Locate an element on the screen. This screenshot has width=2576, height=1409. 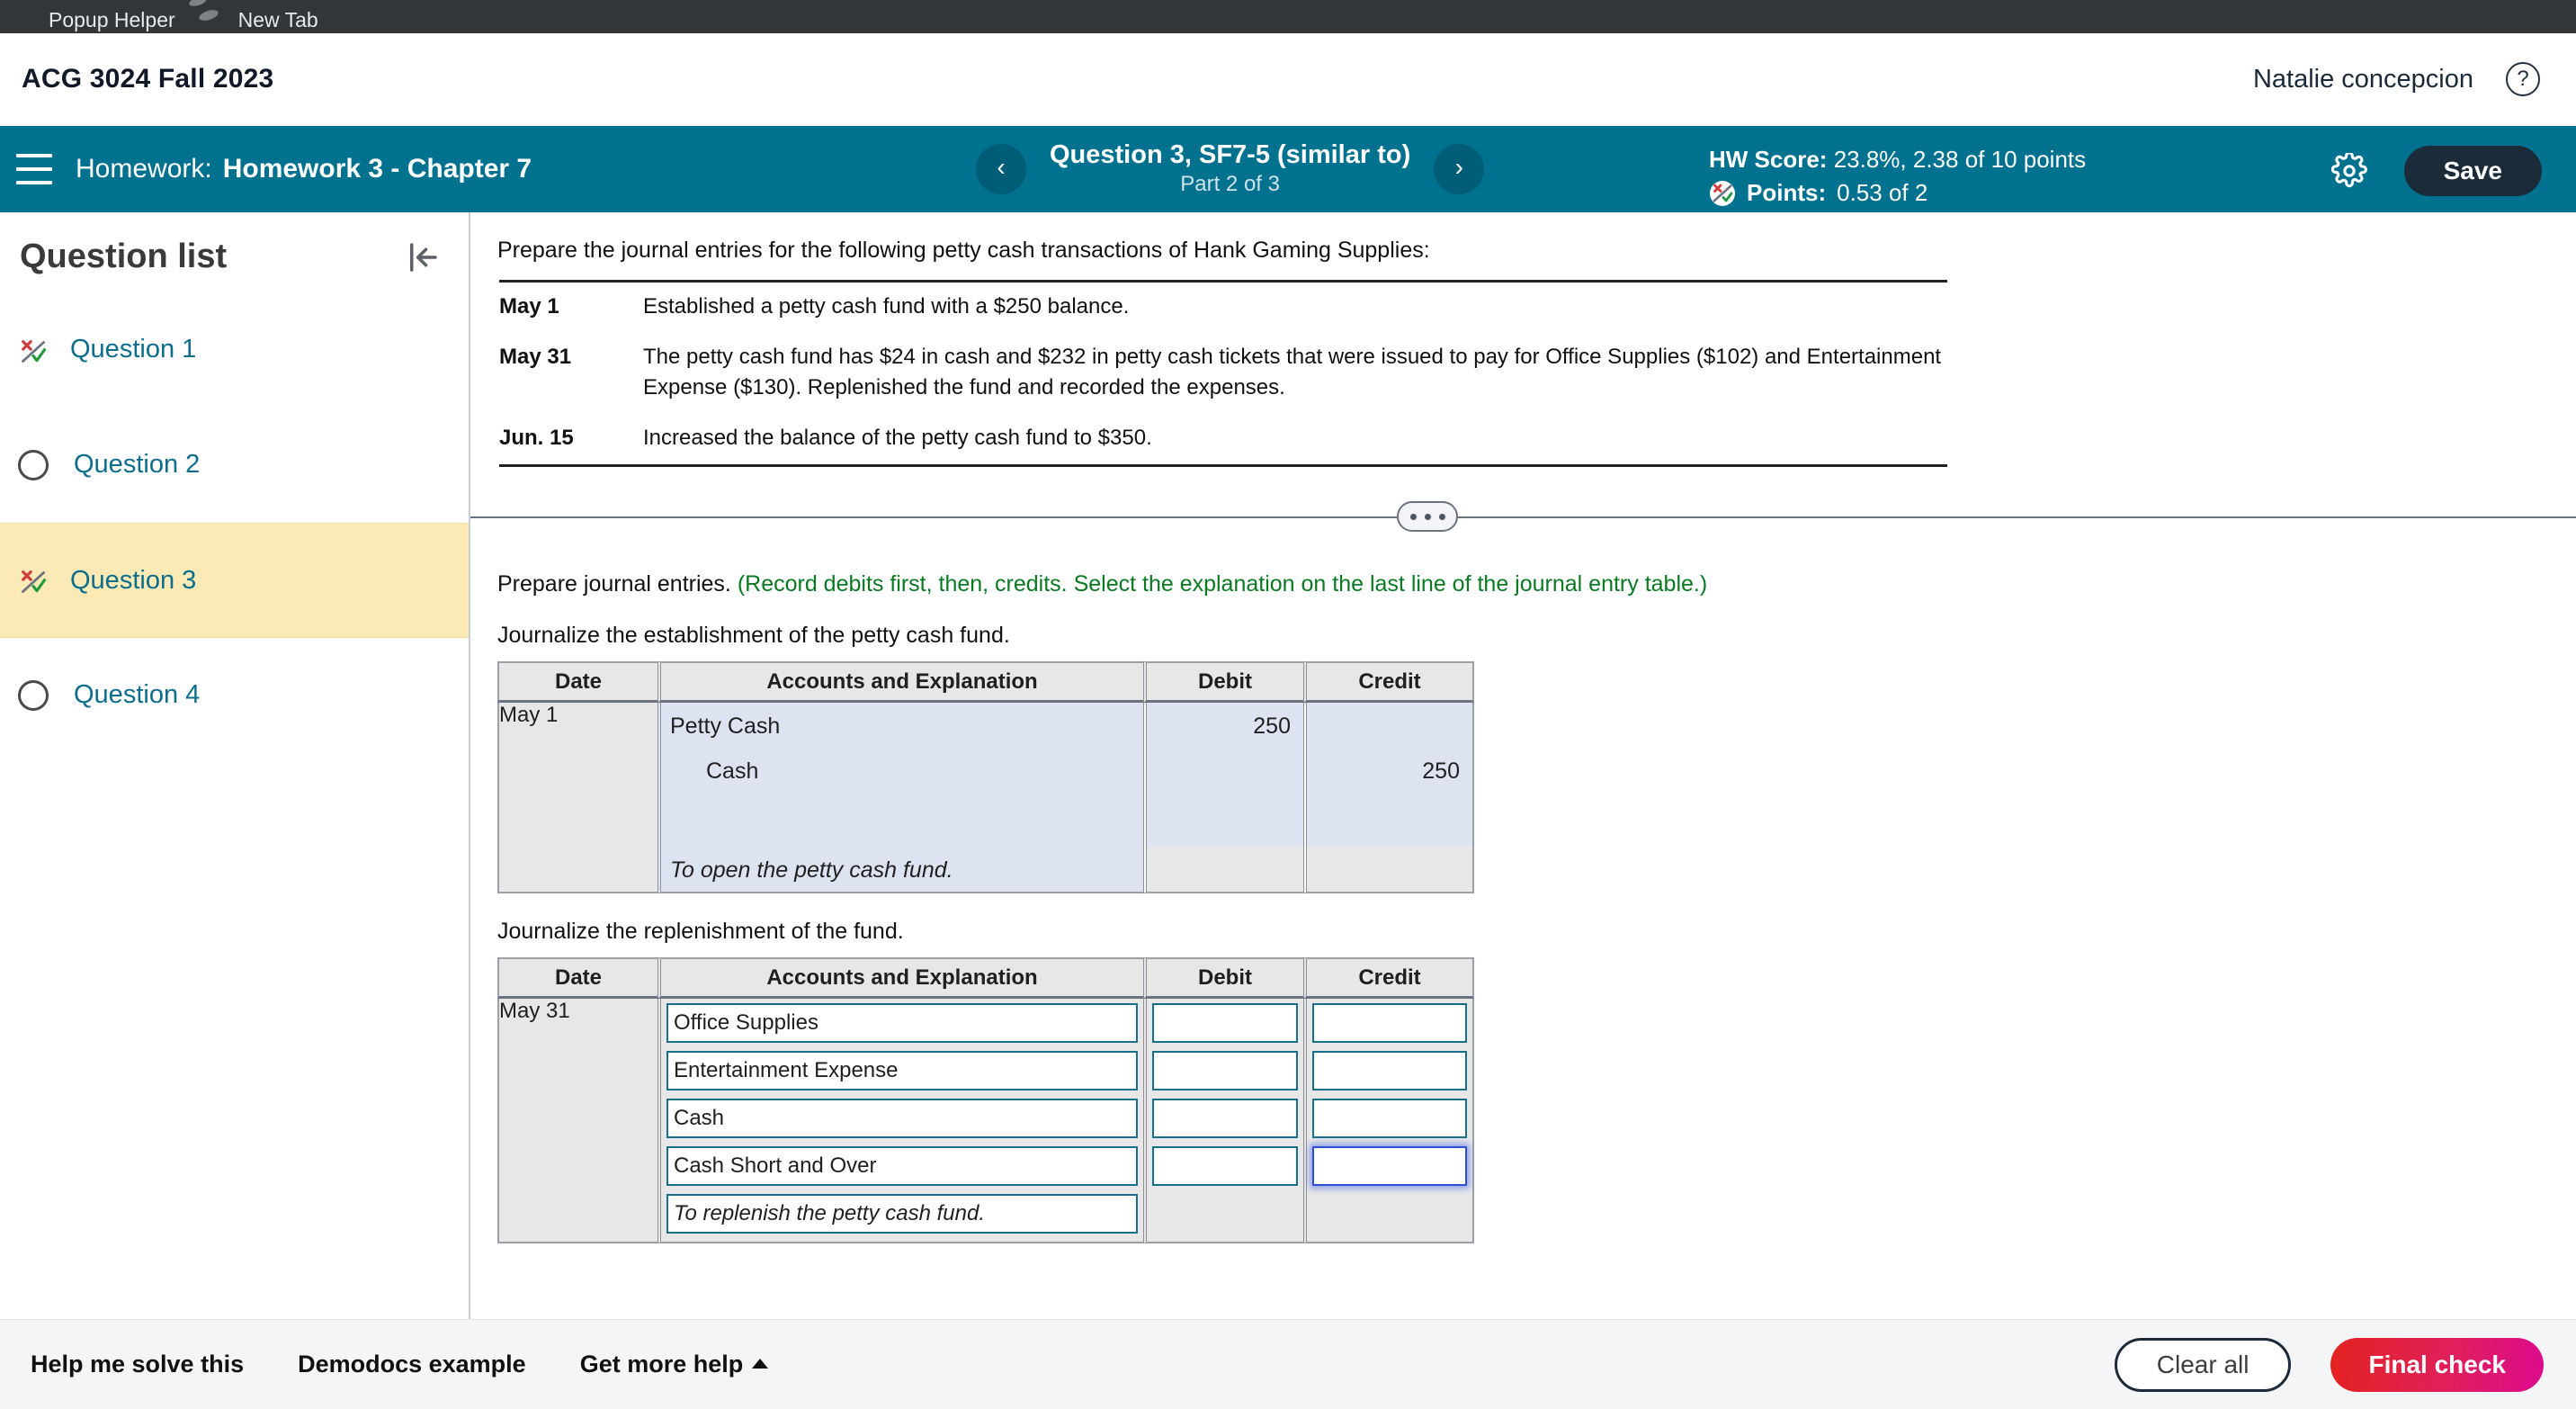
course-header: ACG 3024 Fall 2023 Natalie concepcion ? is located at coordinates (1288, 79).